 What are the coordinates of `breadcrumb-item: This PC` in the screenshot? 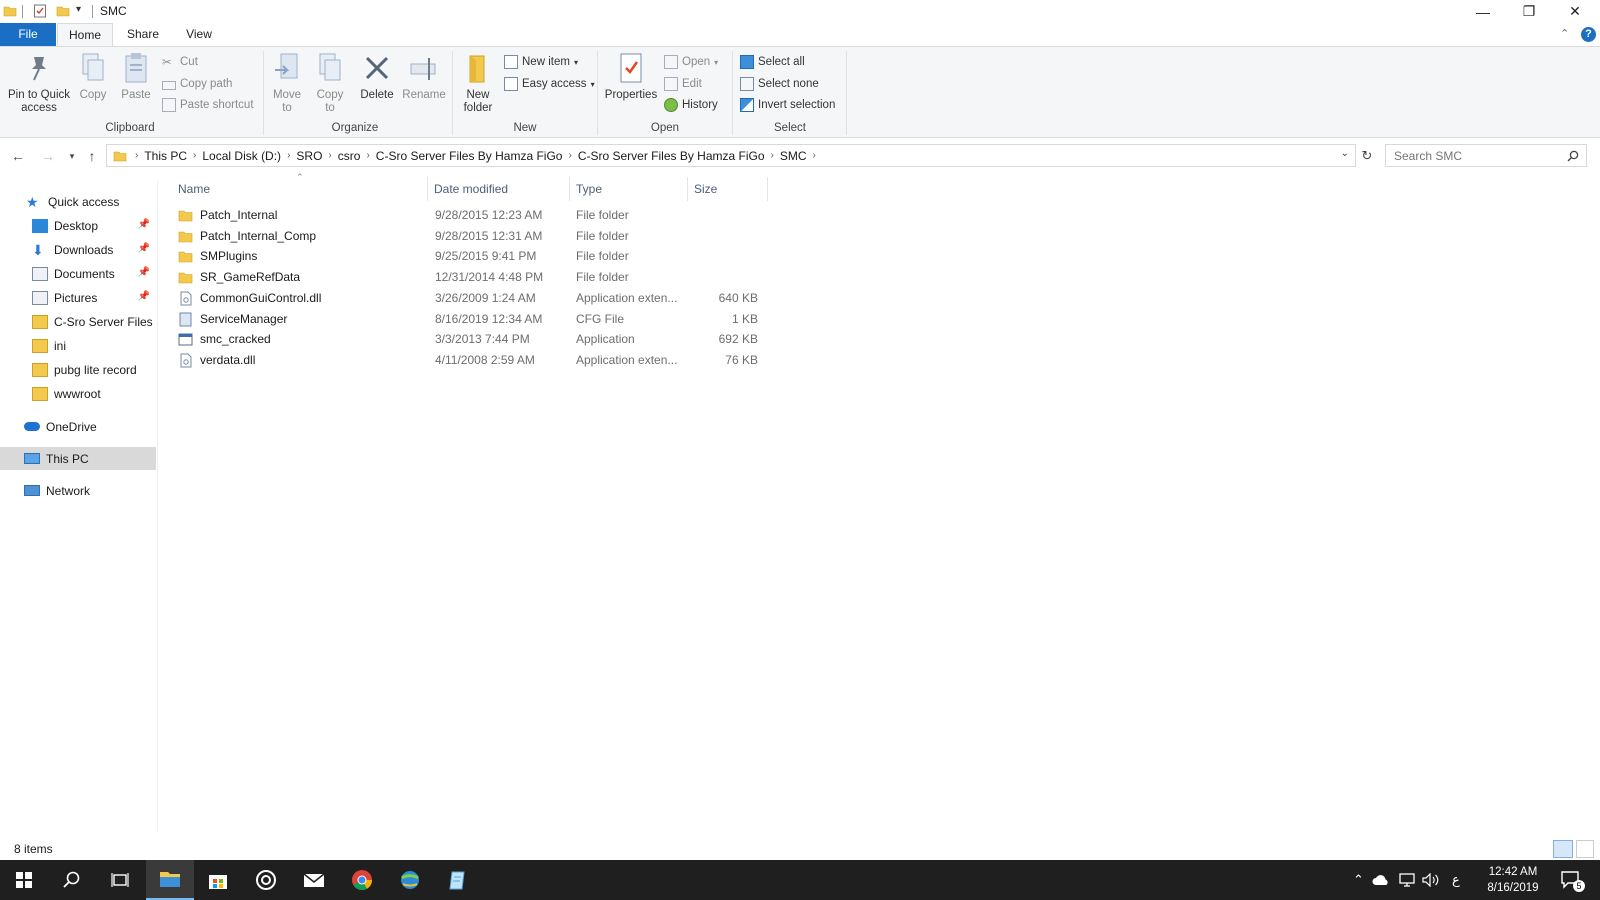 It's located at (165, 156).